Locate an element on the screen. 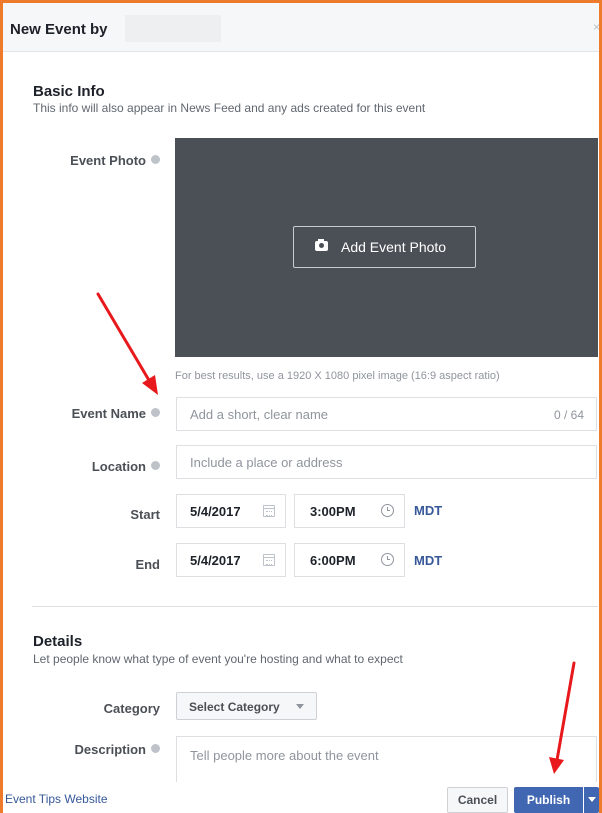 This screenshot has width=602, height=813. start-time-input: 3:00PM is located at coordinates (349, 511).